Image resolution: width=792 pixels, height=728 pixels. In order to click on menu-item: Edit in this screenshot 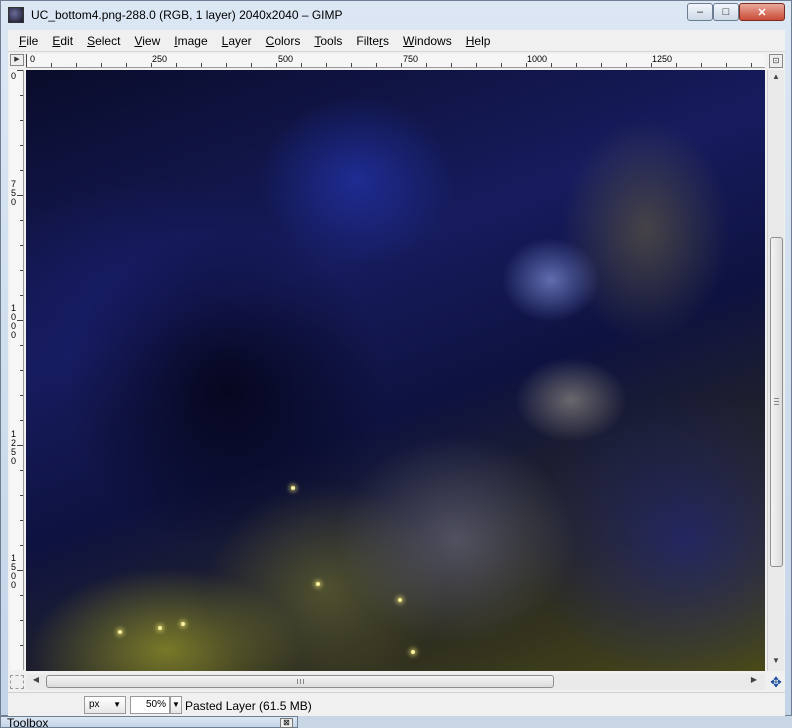, I will do `click(62, 41)`.